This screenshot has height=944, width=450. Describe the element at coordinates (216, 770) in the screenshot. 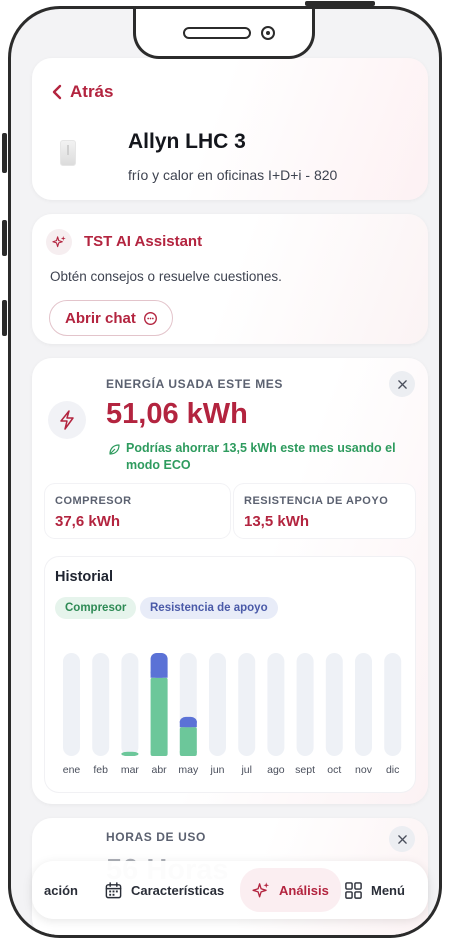

I see `x-tick-label: jun` at that location.